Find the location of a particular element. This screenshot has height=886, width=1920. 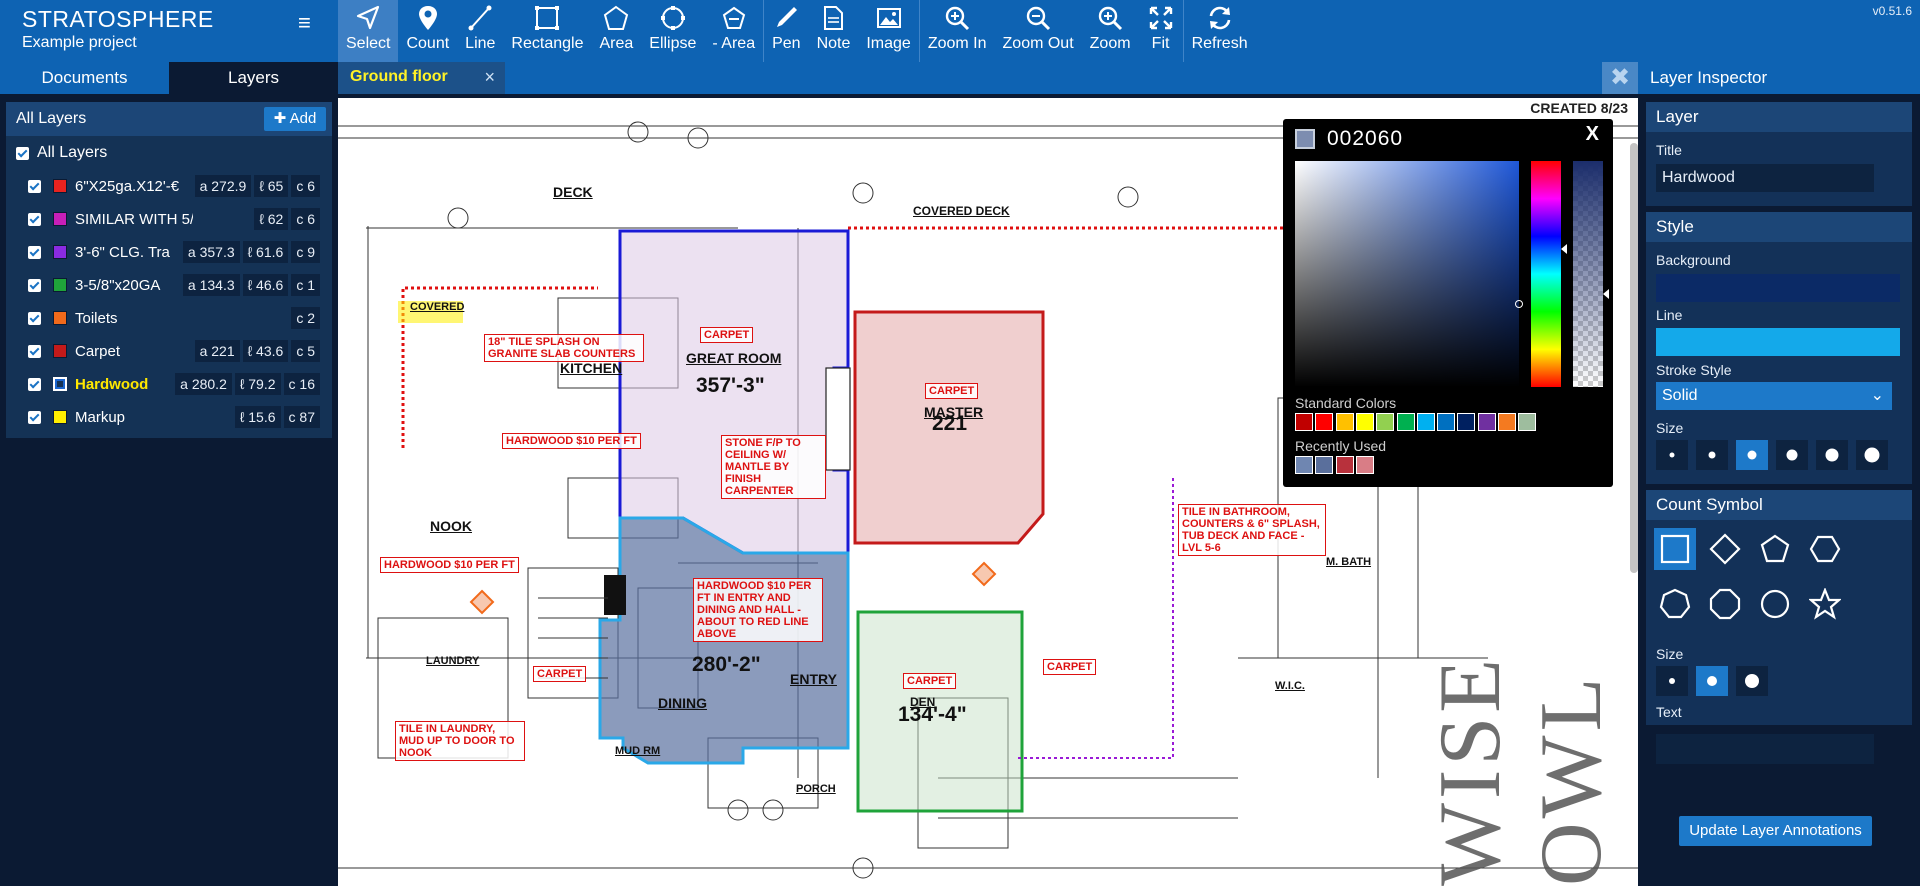

hex-value: 002060 is located at coordinates (1365, 139).